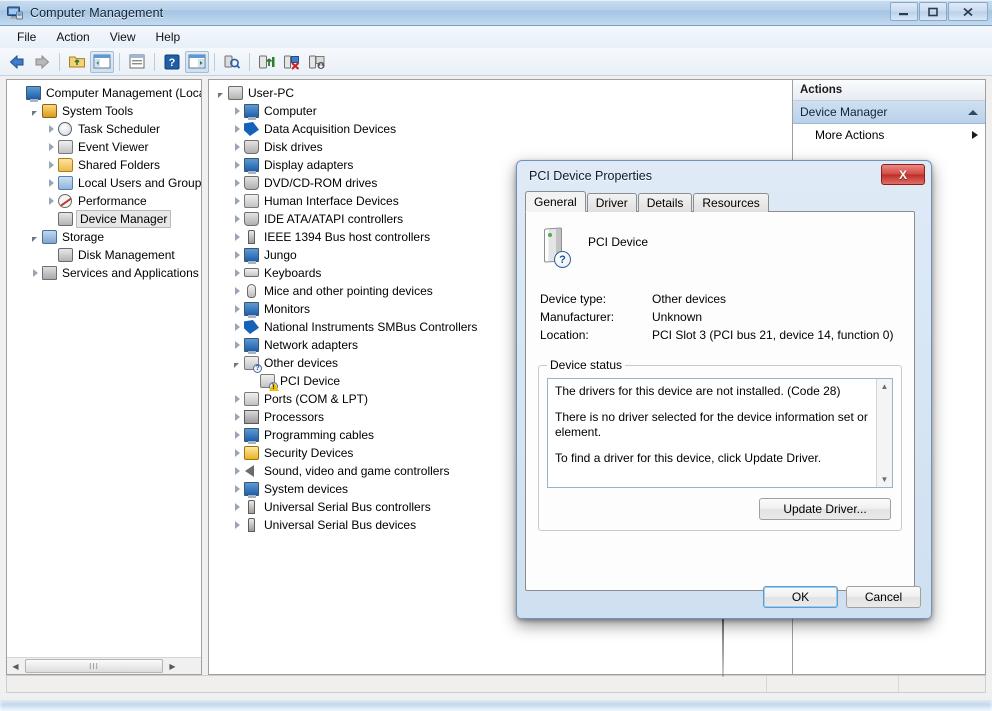 The width and height of the screenshot is (992, 711). What do you see at coordinates (172, 62) in the screenshot?
I see `help-icon: ?` at bounding box center [172, 62].